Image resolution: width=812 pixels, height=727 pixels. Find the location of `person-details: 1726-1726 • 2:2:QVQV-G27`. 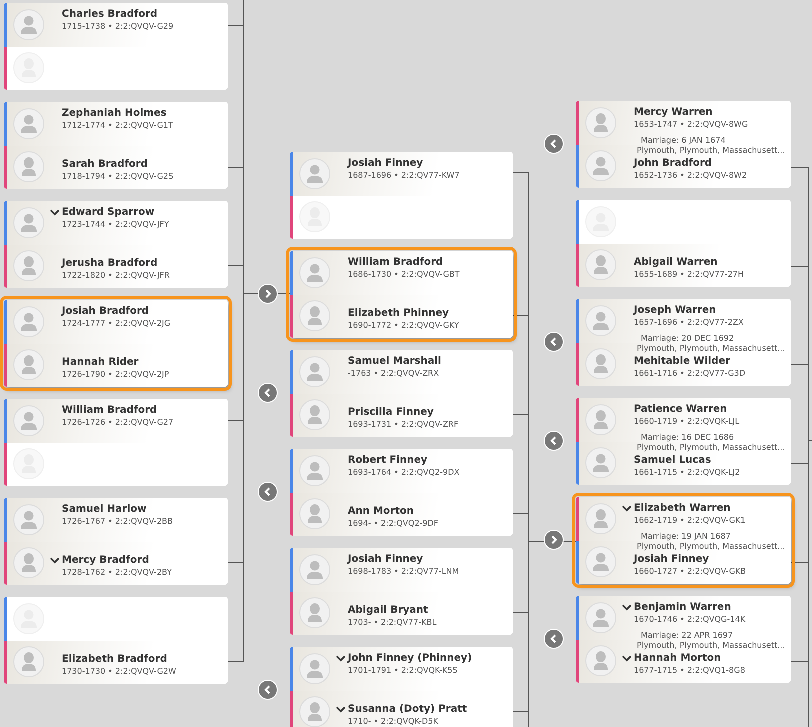

person-details: 1726-1726 • 2:2:QVQV-G27 is located at coordinates (118, 422).